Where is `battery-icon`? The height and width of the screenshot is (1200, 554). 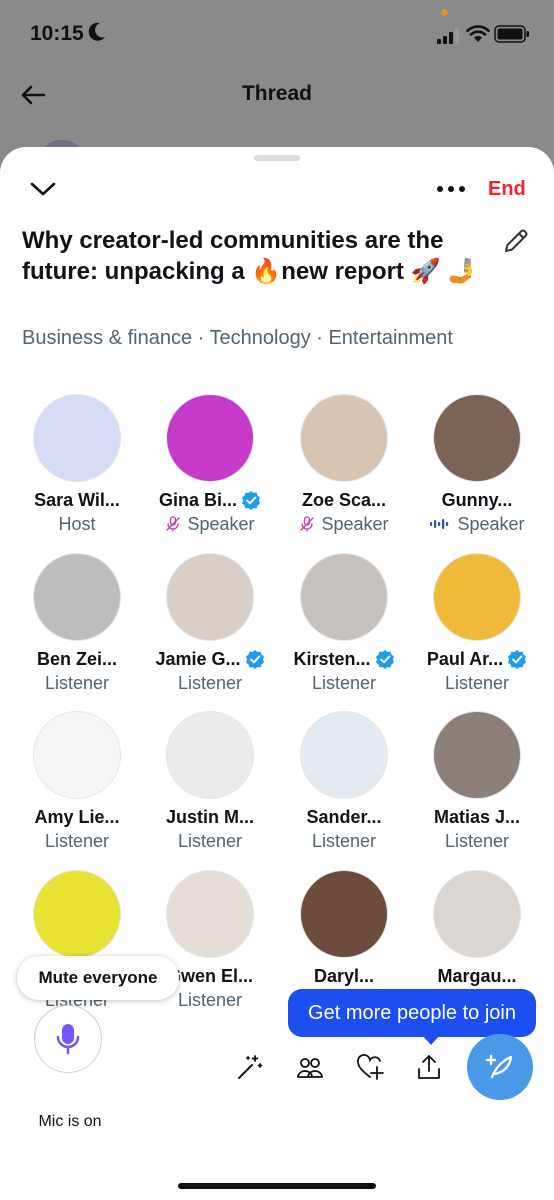
battery-icon is located at coordinates (511, 34).